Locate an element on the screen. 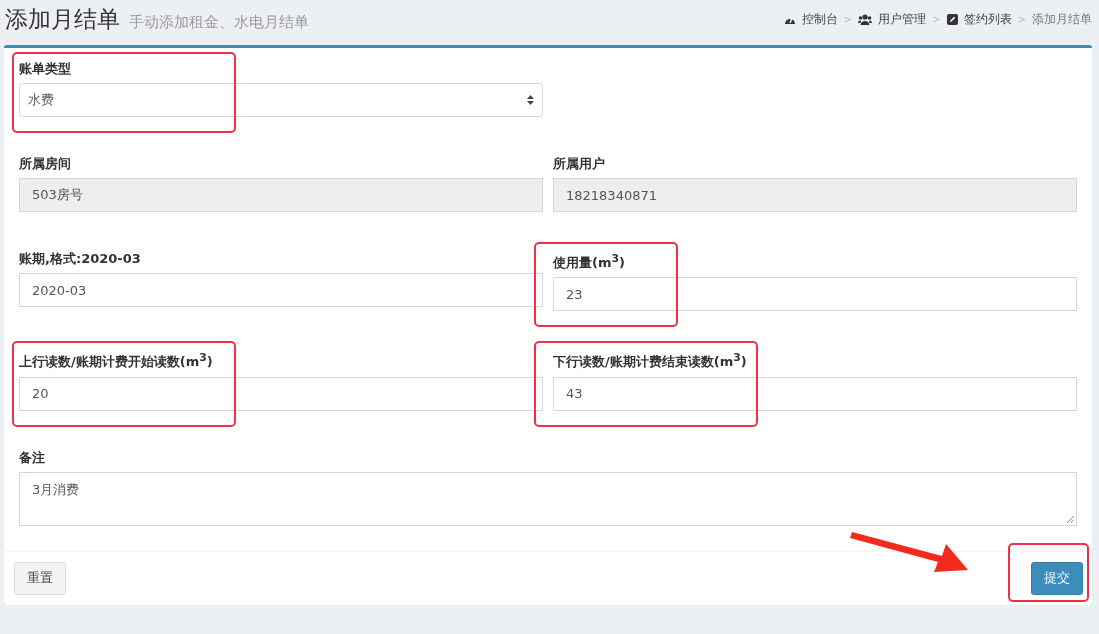 The height and width of the screenshot is (634, 1099). submit-button: 提交 is located at coordinates (1057, 578).